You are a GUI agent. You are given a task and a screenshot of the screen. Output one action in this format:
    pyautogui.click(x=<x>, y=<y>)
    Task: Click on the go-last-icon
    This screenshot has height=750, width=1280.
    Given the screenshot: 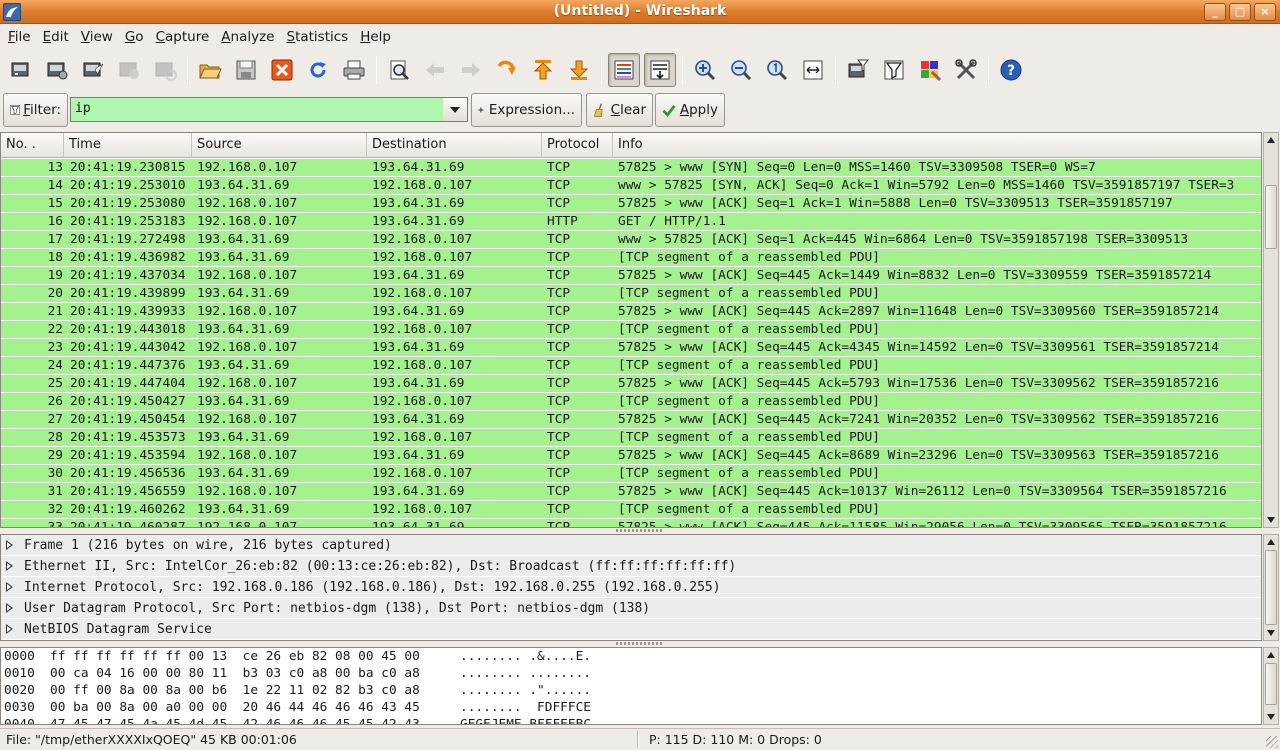 What is the action you would take?
    pyautogui.click(x=579, y=70)
    